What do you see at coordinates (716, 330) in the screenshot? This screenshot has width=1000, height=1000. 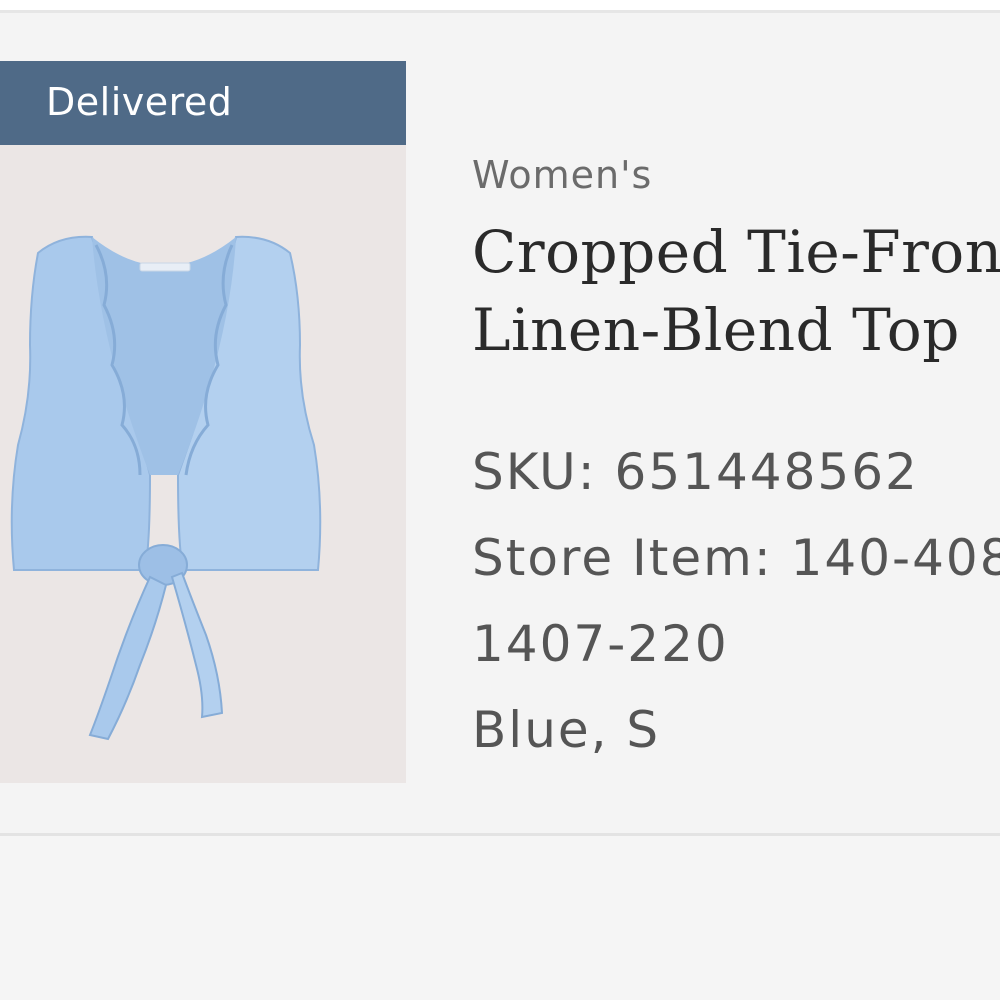 I see `product-title-line2: Linen-Blend Top` at bounding box center [716, 330].